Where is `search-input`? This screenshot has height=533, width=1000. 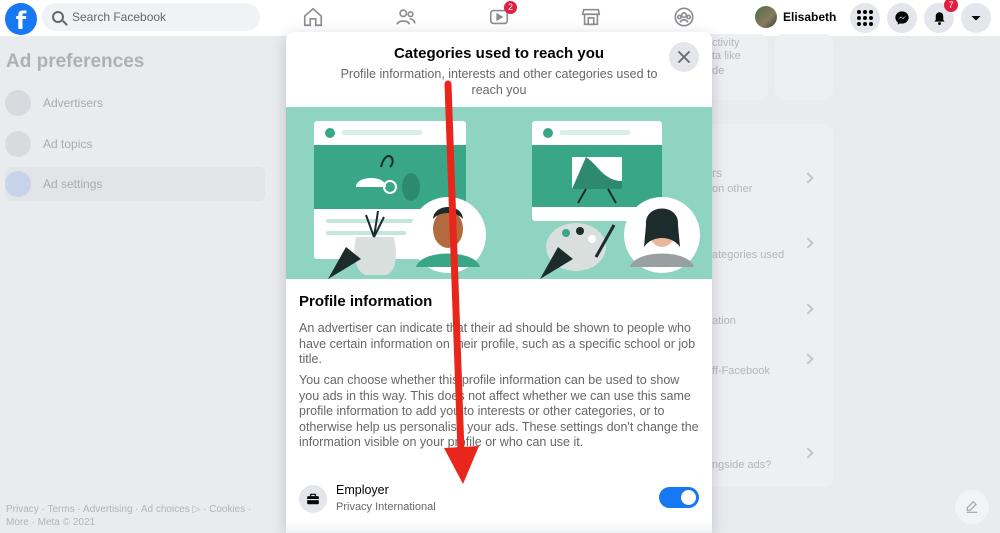
search-input is located at coordinates (152, 17).